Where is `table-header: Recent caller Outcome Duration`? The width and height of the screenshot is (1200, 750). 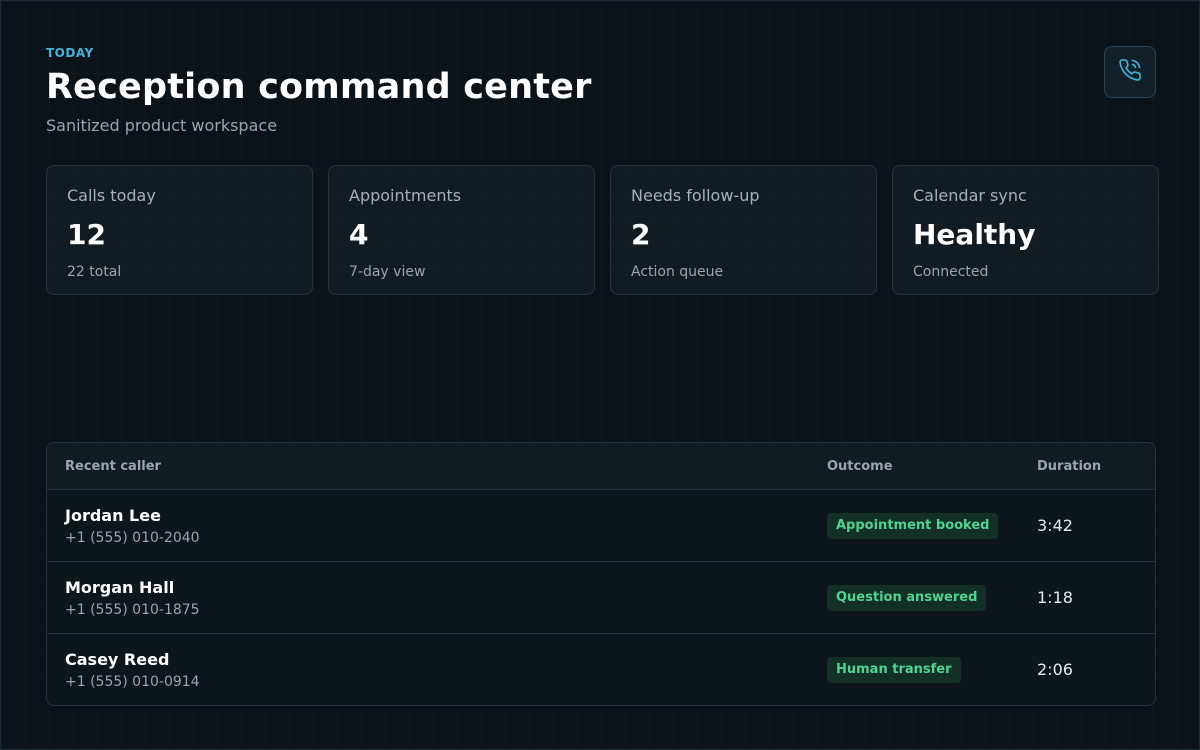
table-header: Recent caller Outcome Duration is located at coordinates (601, 466).